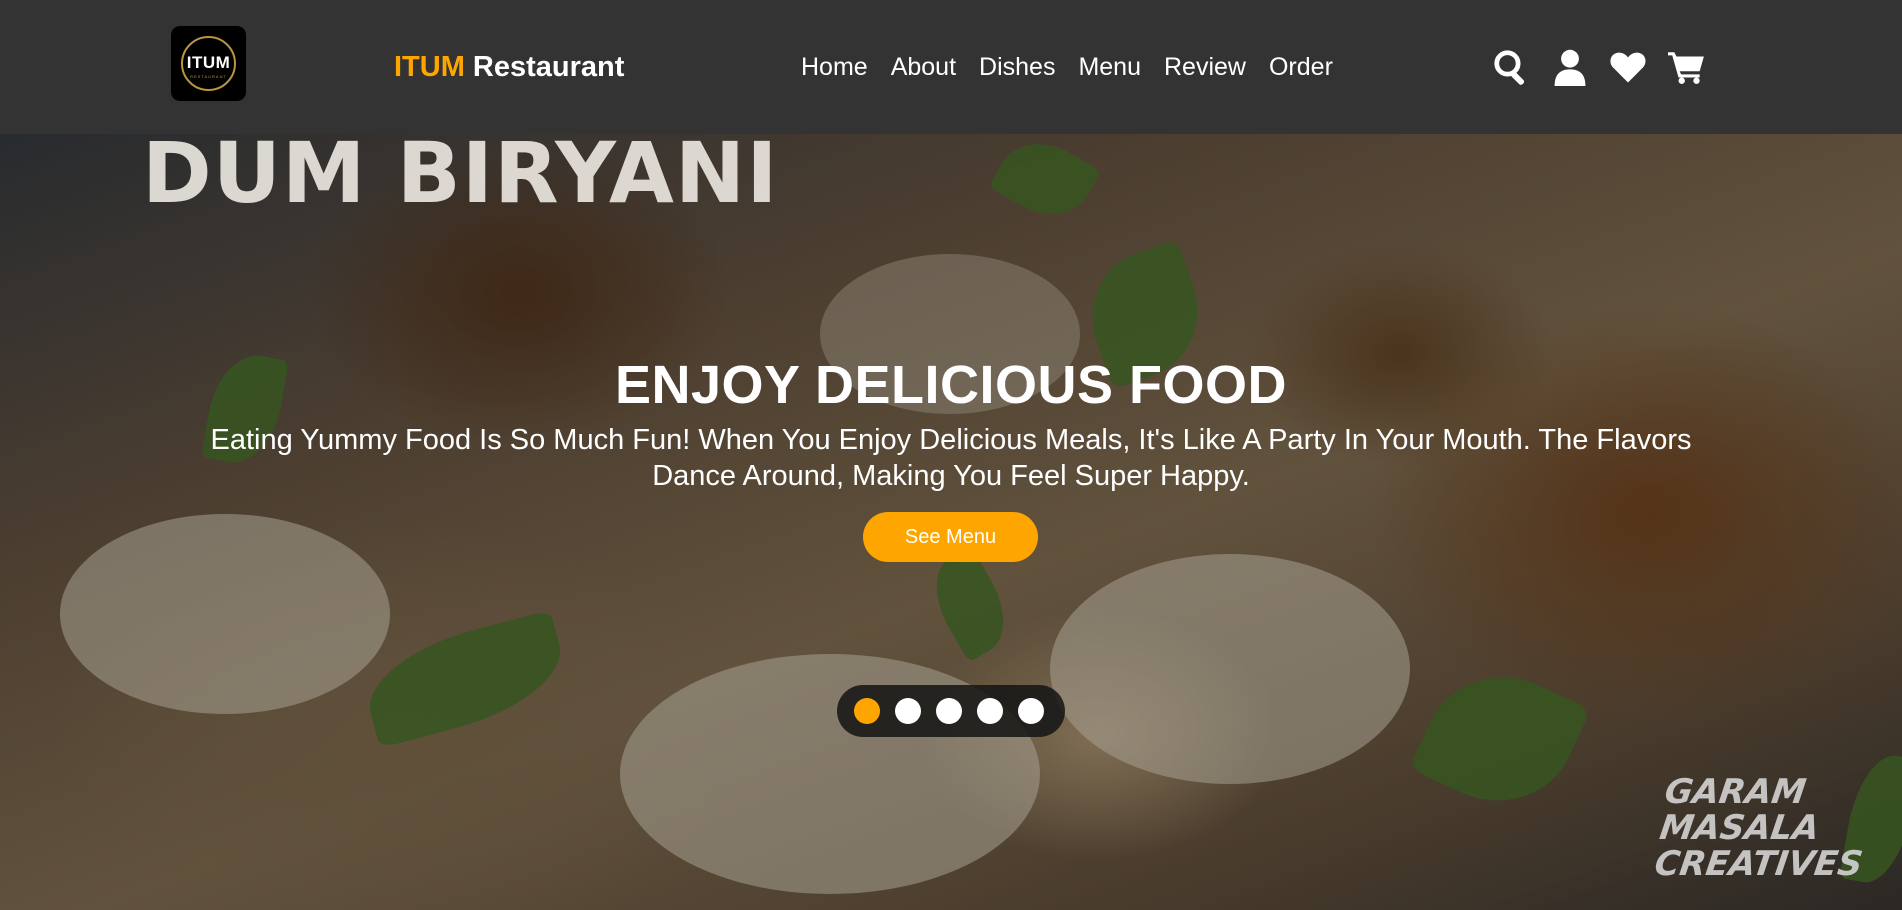 This screenshot has width=1902, height=910. Describe the element at coordinates (1628, 67) in the screenshot. I see `heart-icon` at that location.